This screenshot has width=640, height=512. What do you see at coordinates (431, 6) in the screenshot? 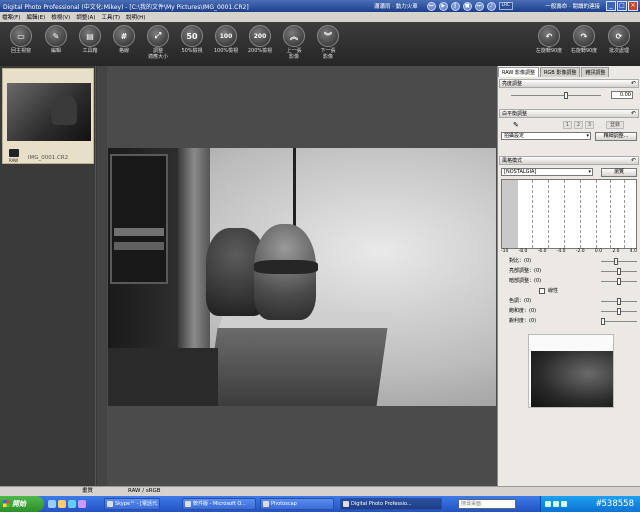
I see `media-prev-icon: ⏮` at bounding box center [431, 6].